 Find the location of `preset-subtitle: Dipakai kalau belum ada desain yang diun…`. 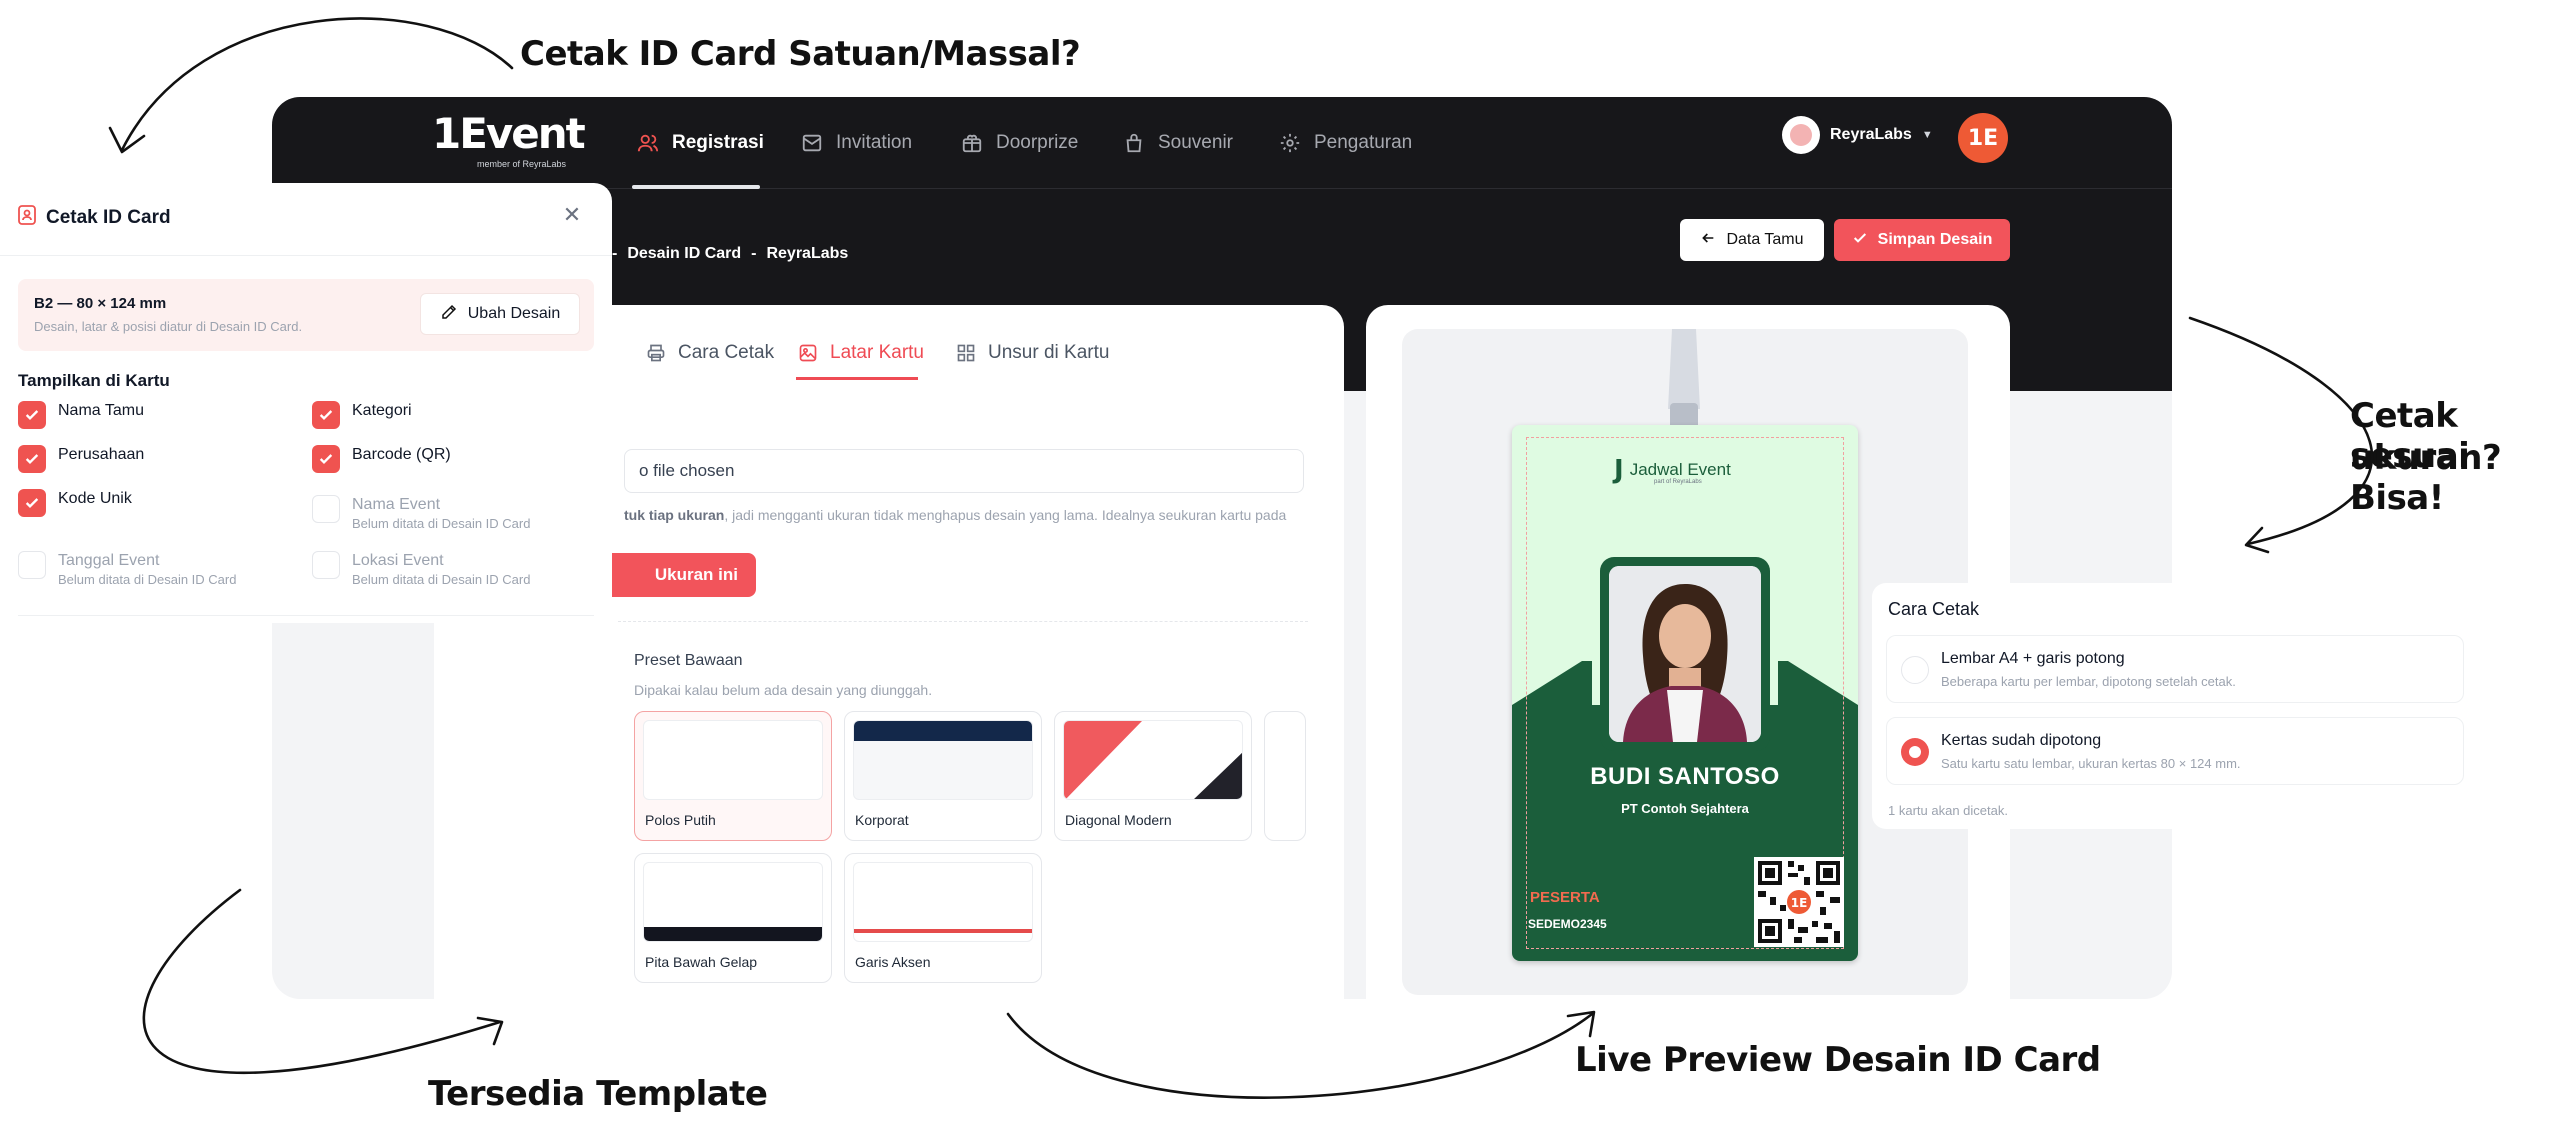

preset-subtitle: Dipakai kalau belum ada desain yang diun… is located at coordinates (783, 690).